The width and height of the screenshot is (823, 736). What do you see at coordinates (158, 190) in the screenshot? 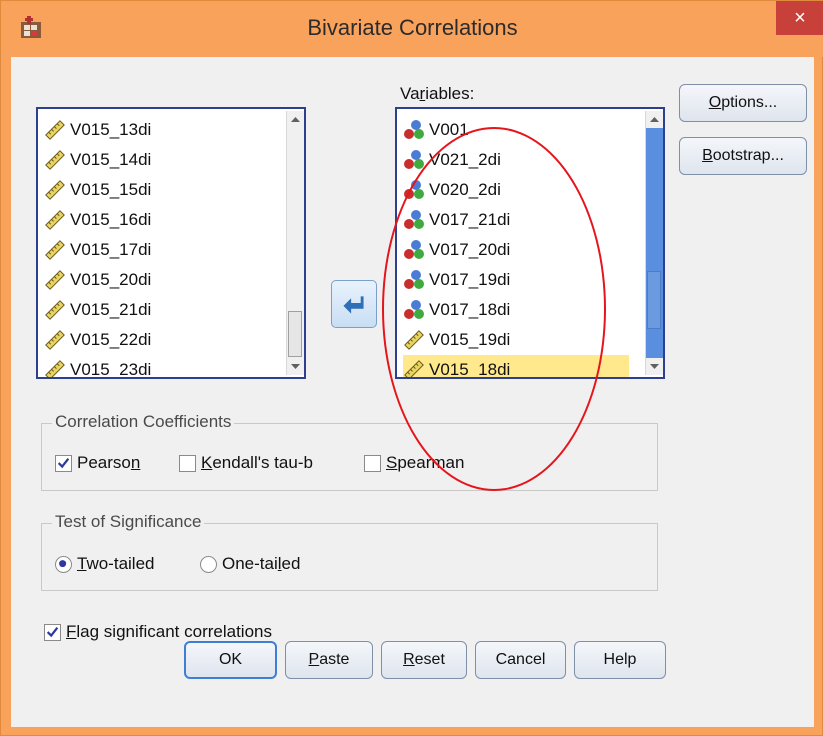
I see `source-variable-item: V015_15di` at bounding box center [158, 190].